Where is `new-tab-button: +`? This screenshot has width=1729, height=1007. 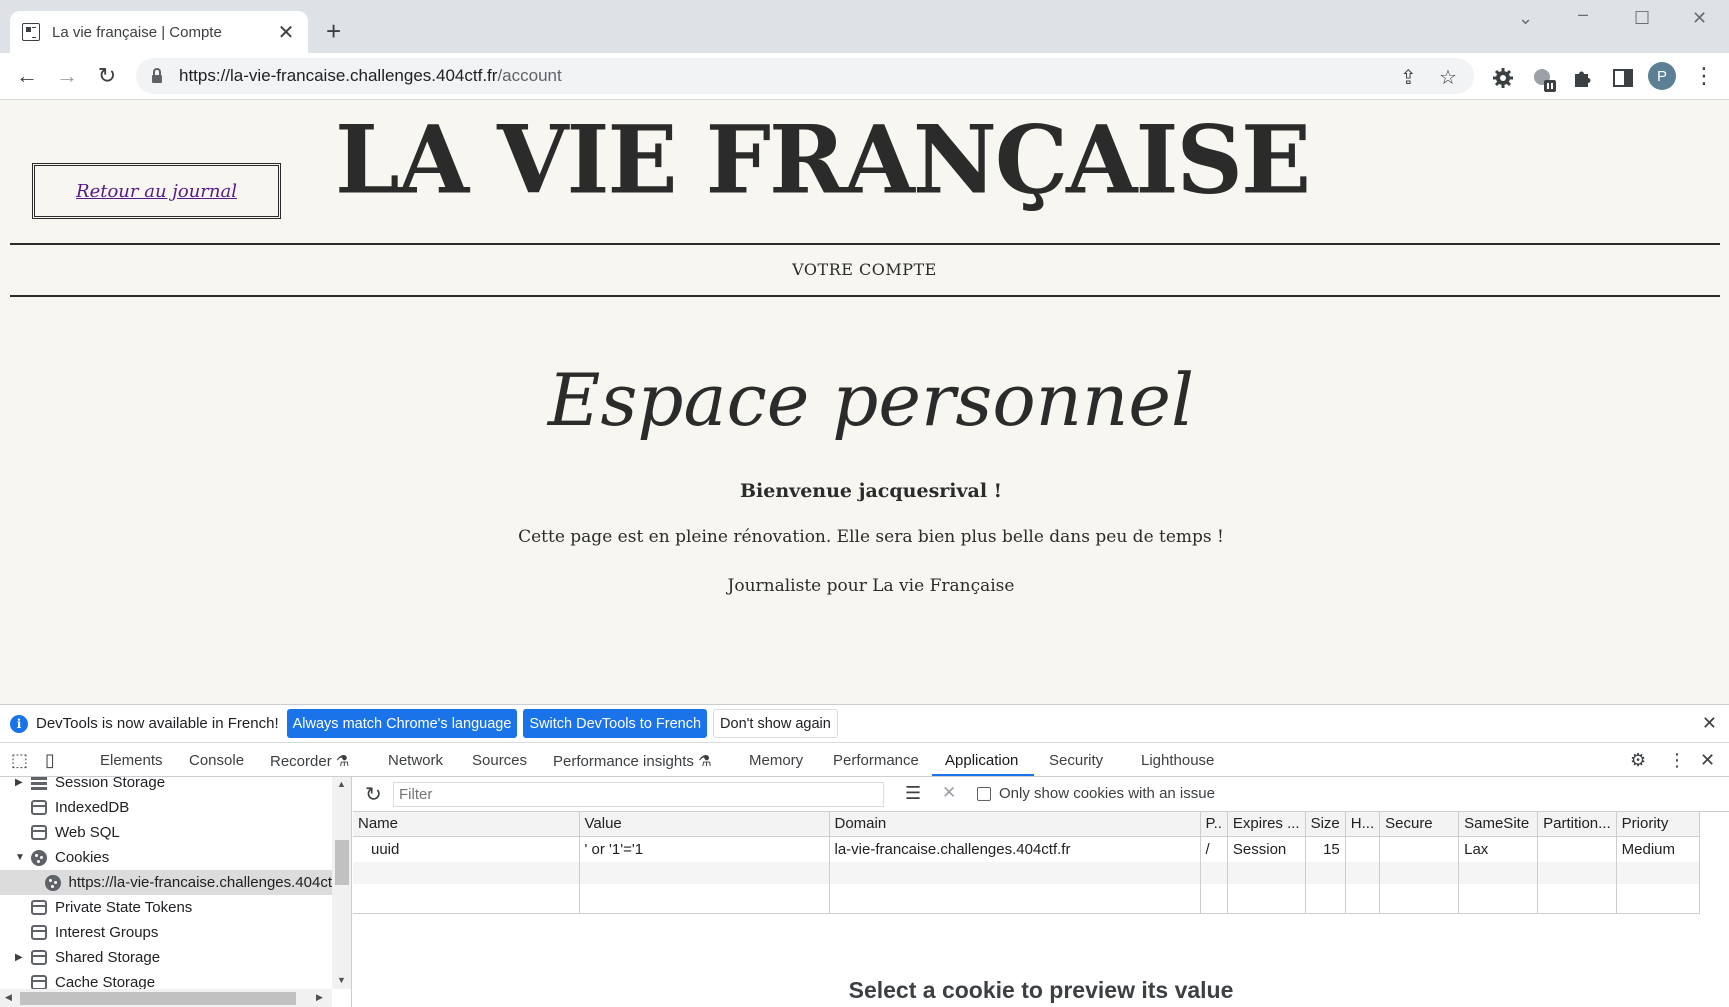 new-tab-button: + is located at coordinates (333, 31).